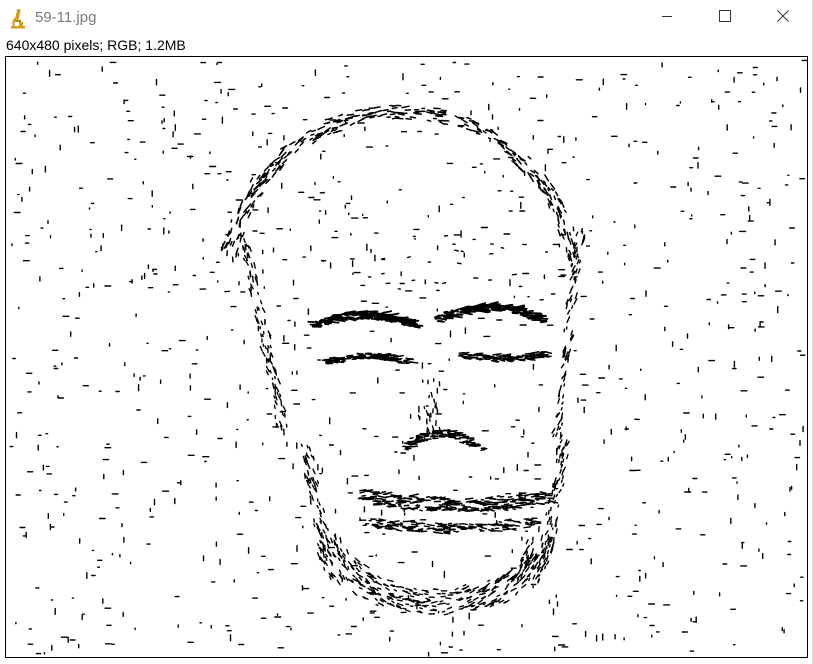  I want to click on minimize-icon, so click(667, 18).